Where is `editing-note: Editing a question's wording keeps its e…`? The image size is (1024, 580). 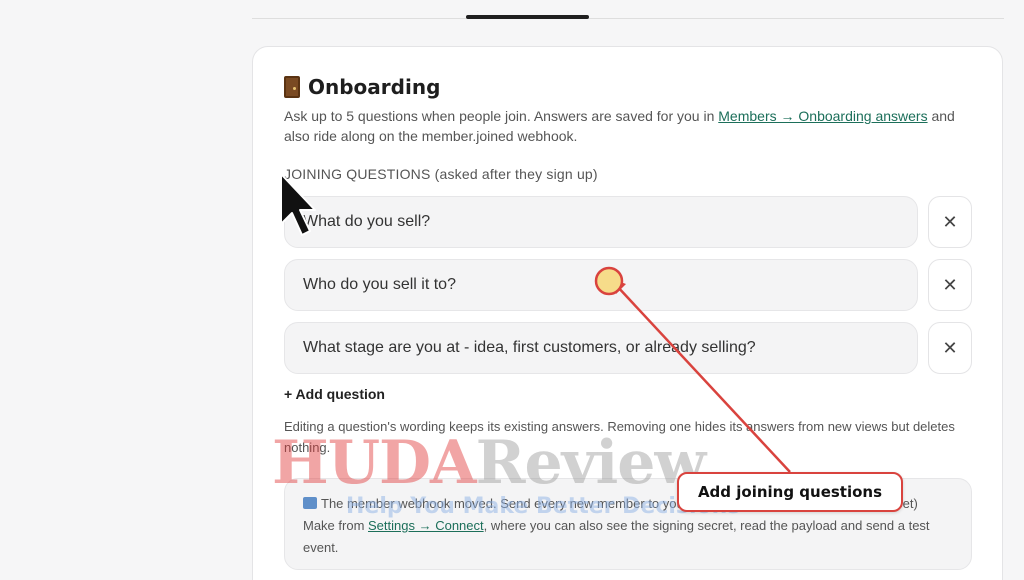
editing-note: Editing a question's wording keeps its e… is located at coordinates (619, 437).